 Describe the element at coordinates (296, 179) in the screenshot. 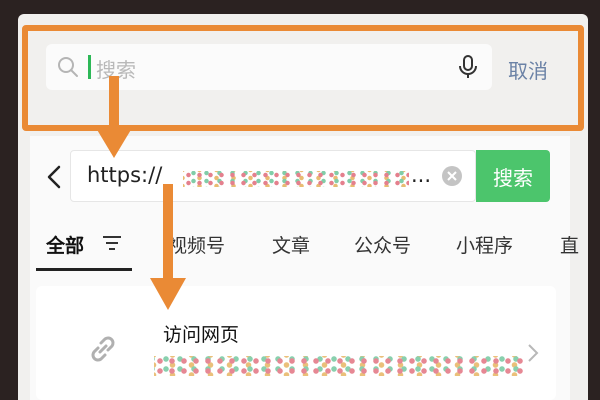

I see `url-redacted` at that location.